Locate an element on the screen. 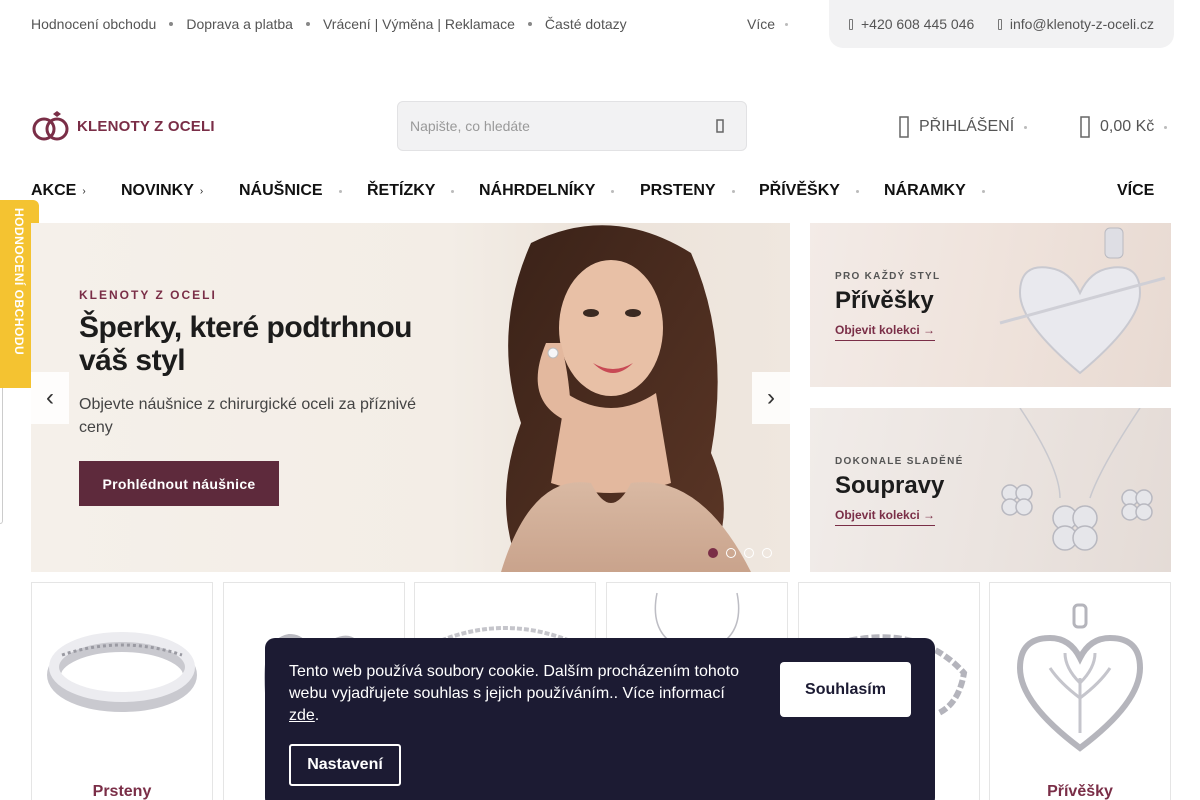 Image resolution: width=1200 pixels, height=800 pixels. contact-box: +420 608 445 046 info@klenoty-z-oceli.cz is located at coordinates (1001, 24).